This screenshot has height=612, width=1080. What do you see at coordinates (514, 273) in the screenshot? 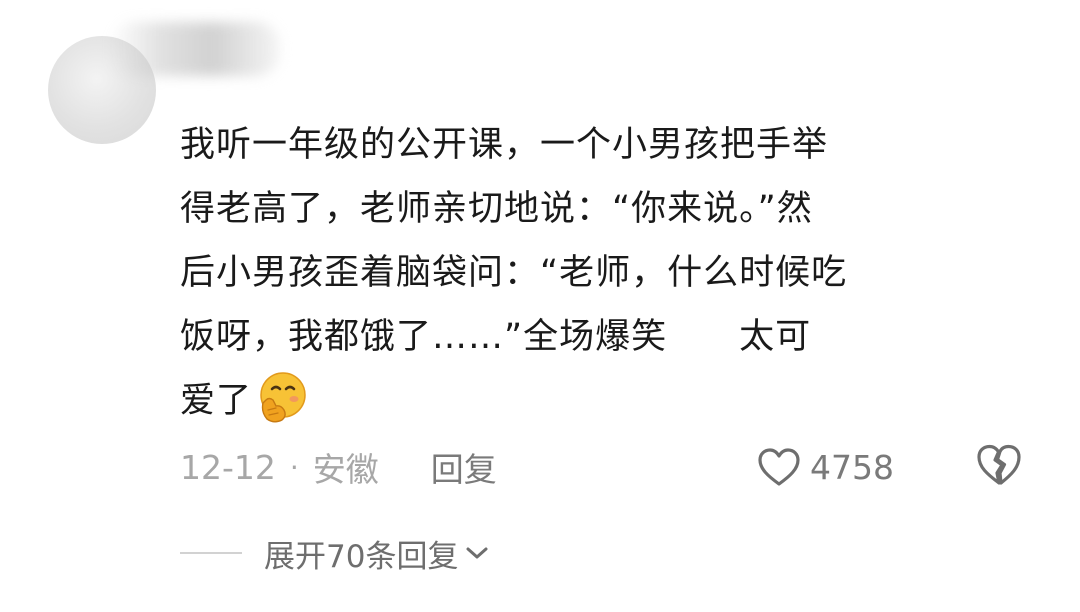
I see `comment-line: 后小男孩歪着脑袋问：“老师，什么时候吃` at bounding box center [514, 273].